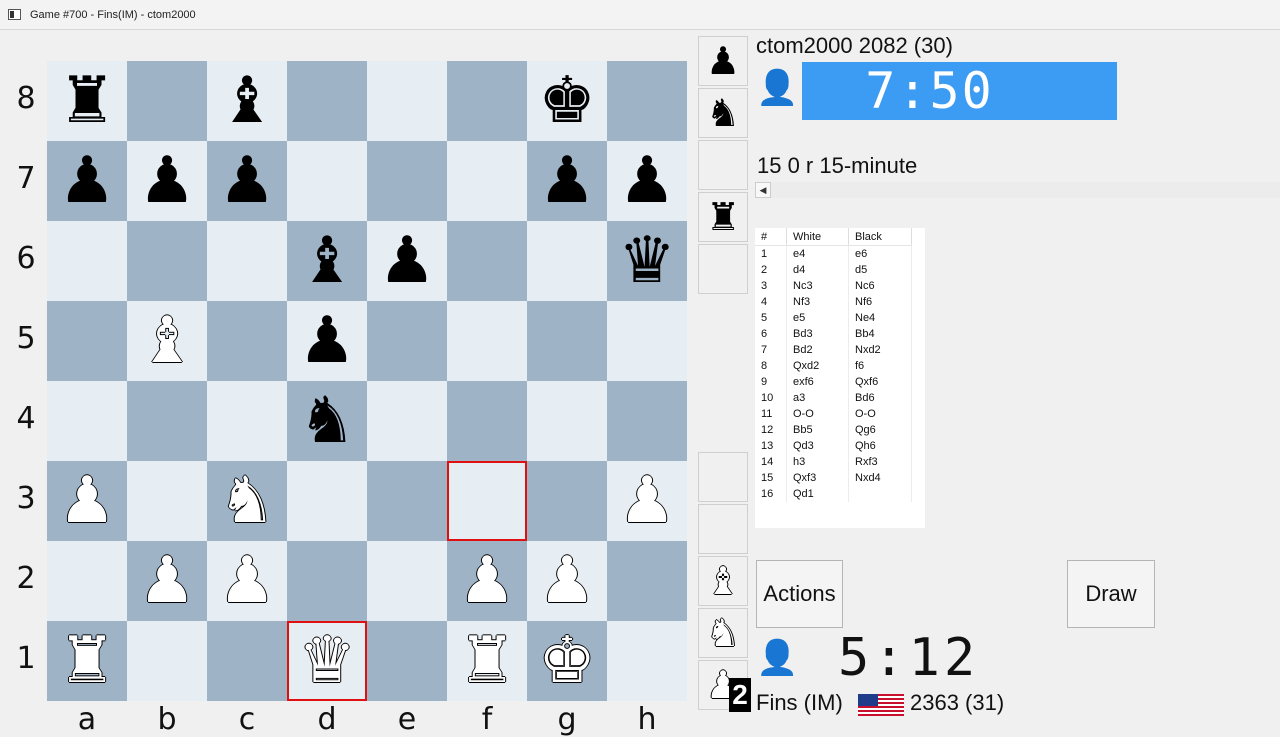 The image size is (1280, 737). I want to click on move-cell: Qd3, so click(817, 446).